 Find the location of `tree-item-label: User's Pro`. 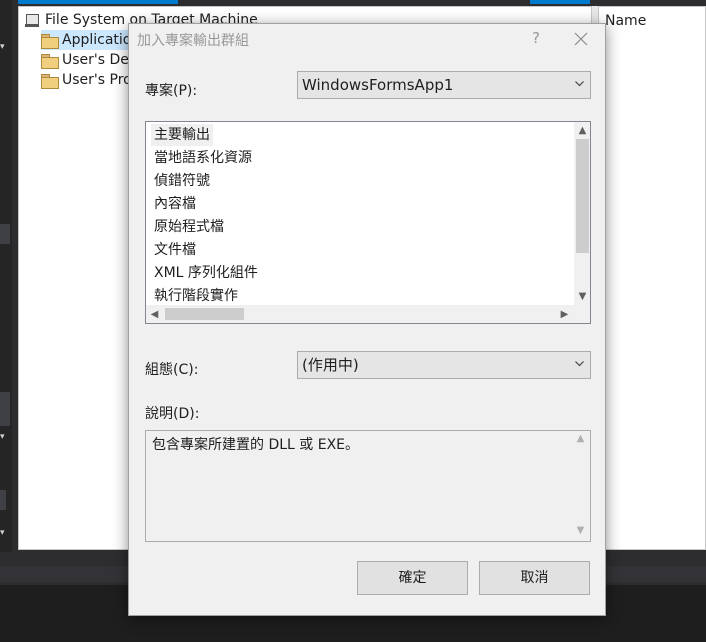

tree-item-label: User's Pro is located at coordinates (97, 80).